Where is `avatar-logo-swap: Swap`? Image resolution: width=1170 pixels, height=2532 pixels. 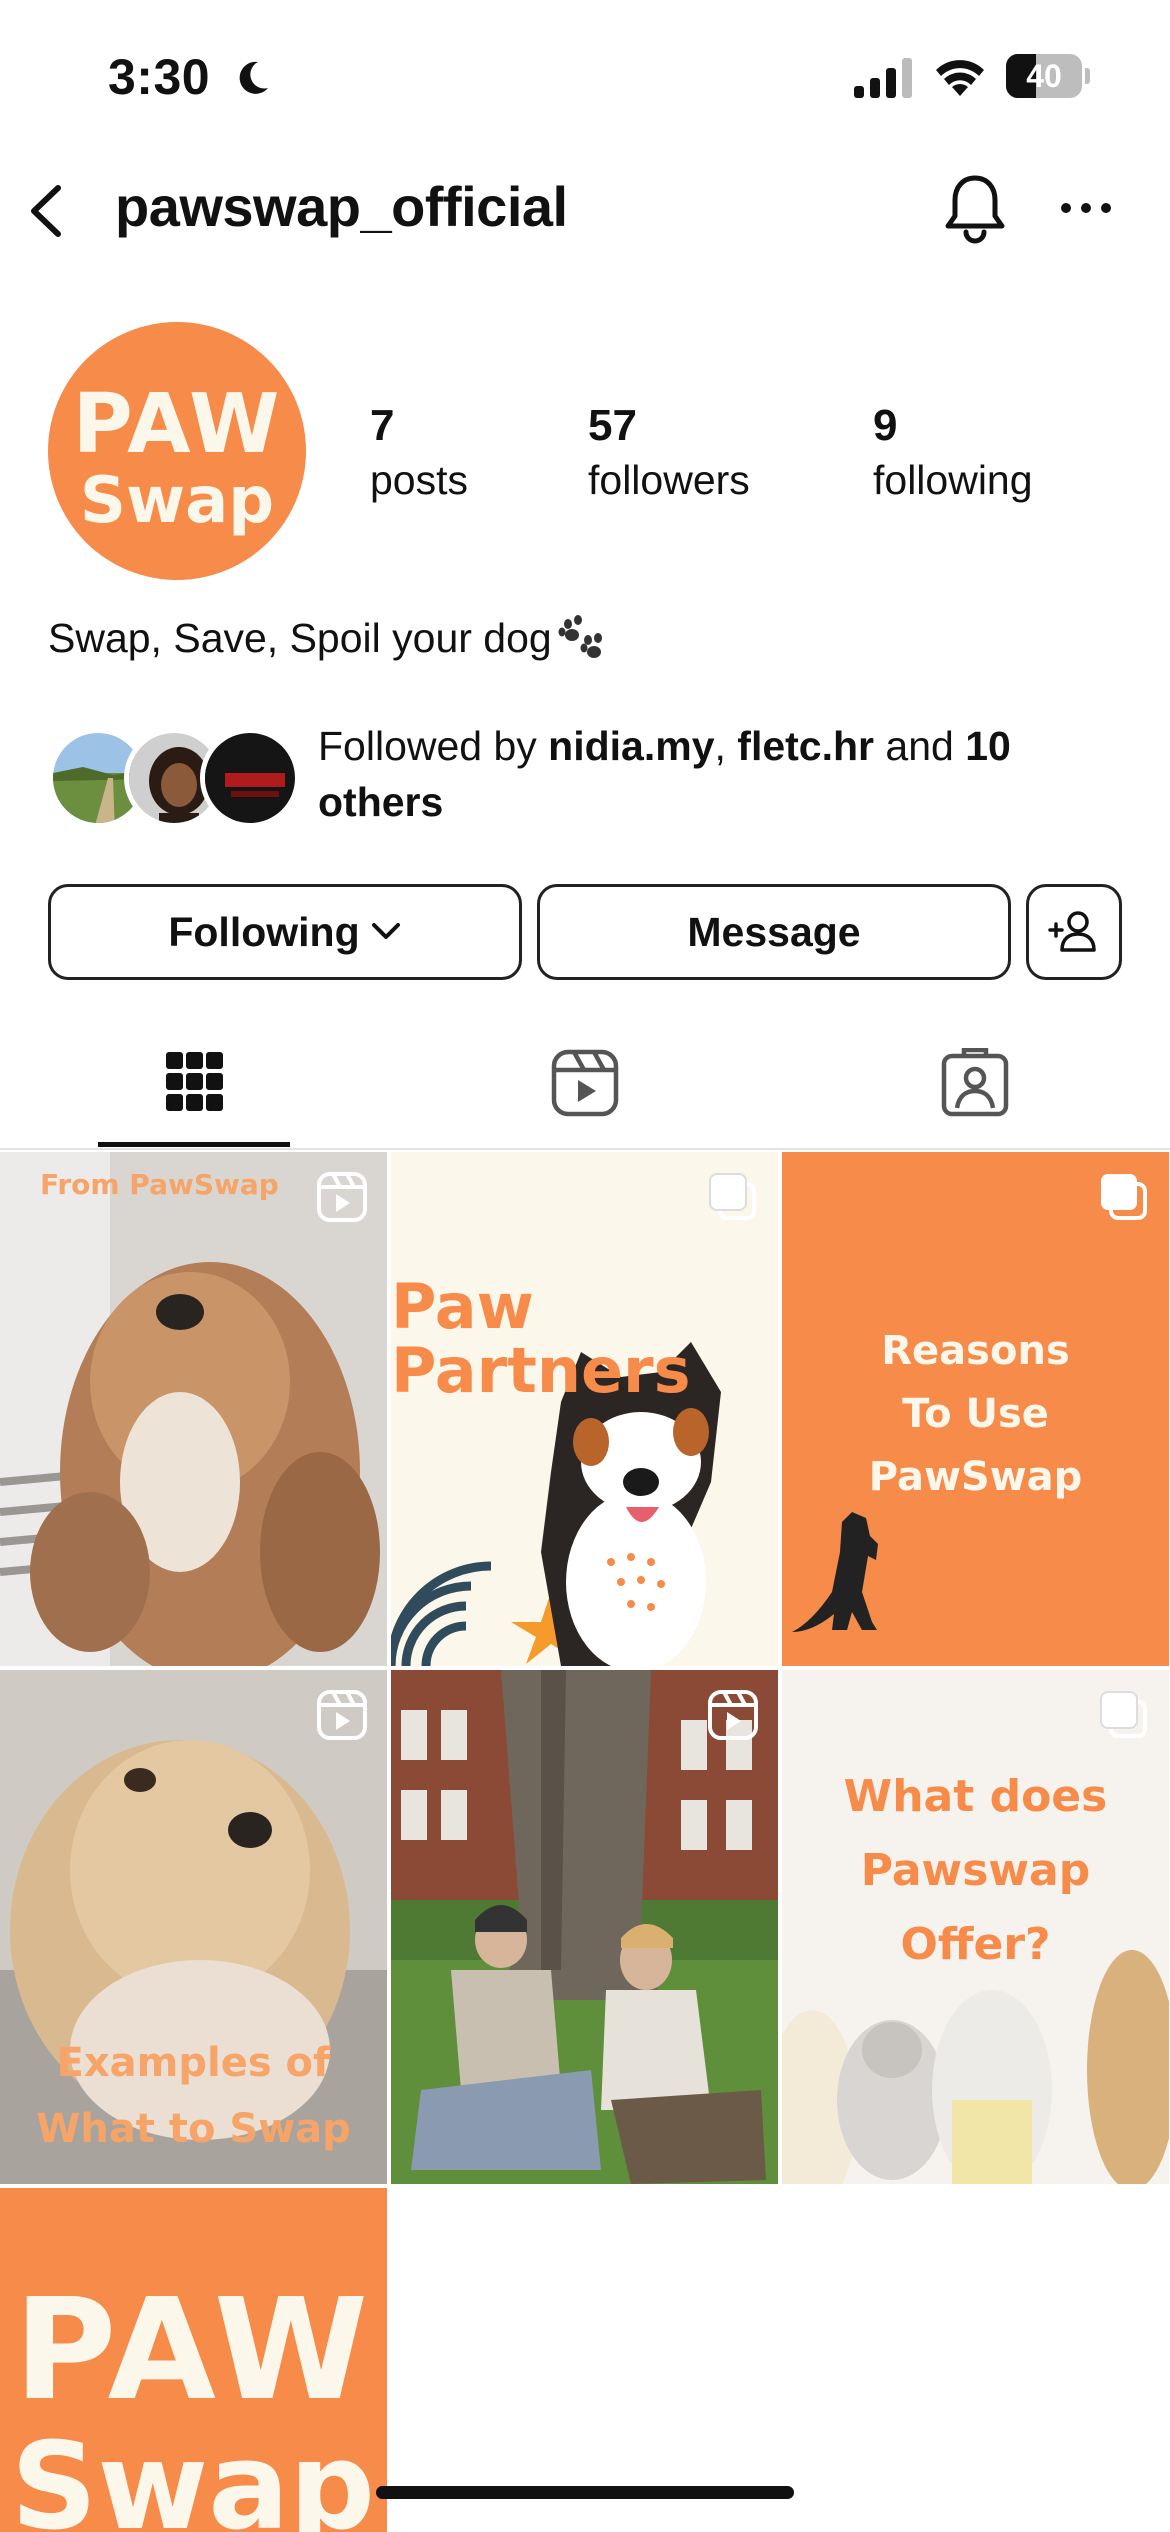 avatar-logo-swap: Swap is located at coordinates (177, 501).